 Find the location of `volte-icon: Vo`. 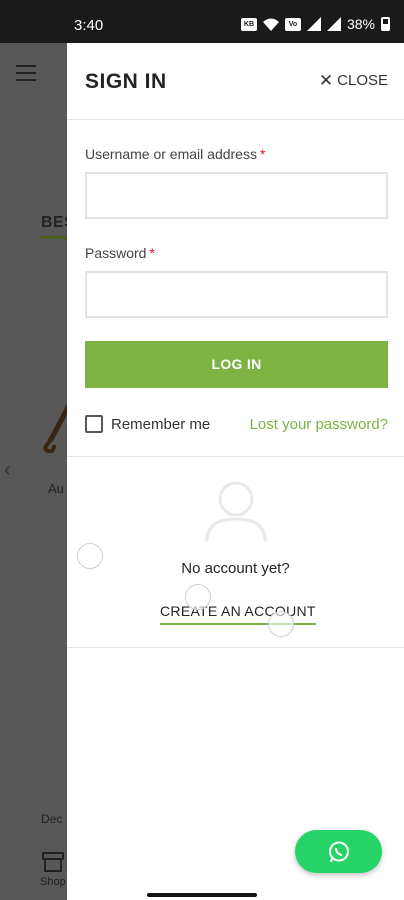

volte-icon: Vo is located at coordinates (292, 24).